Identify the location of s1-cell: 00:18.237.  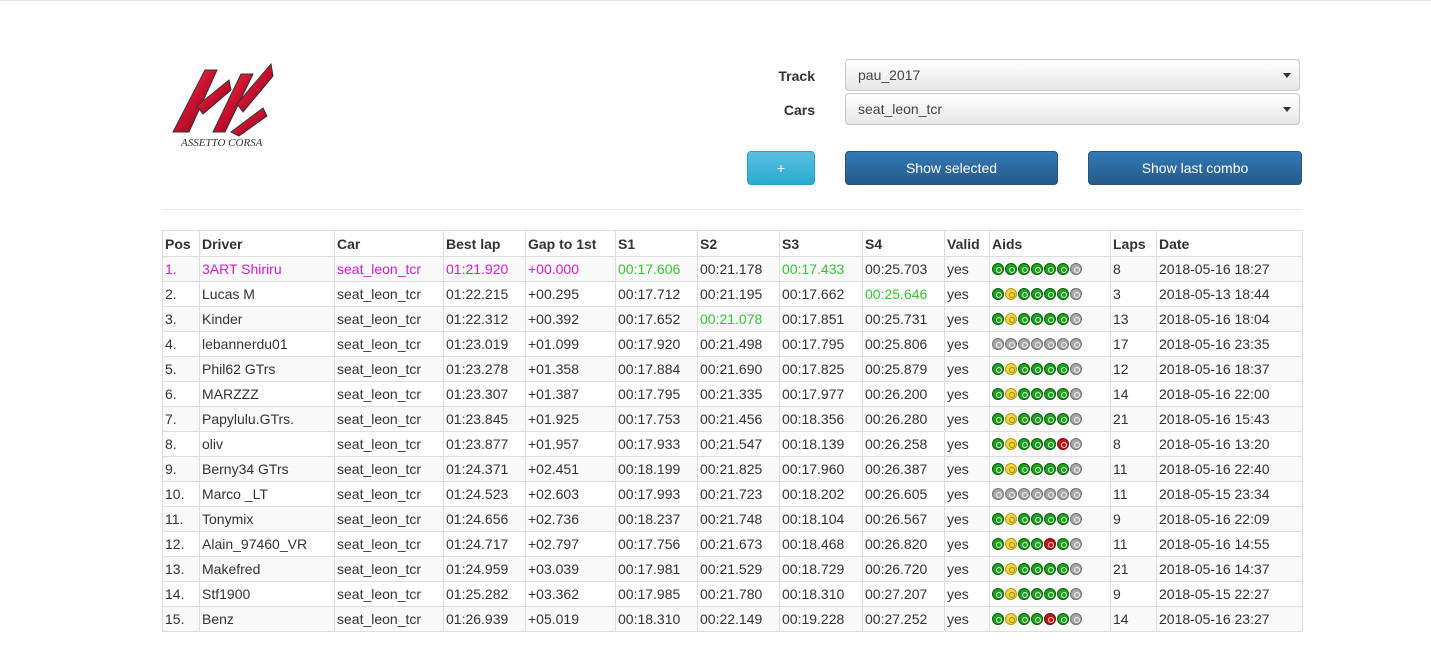
(656, 519).